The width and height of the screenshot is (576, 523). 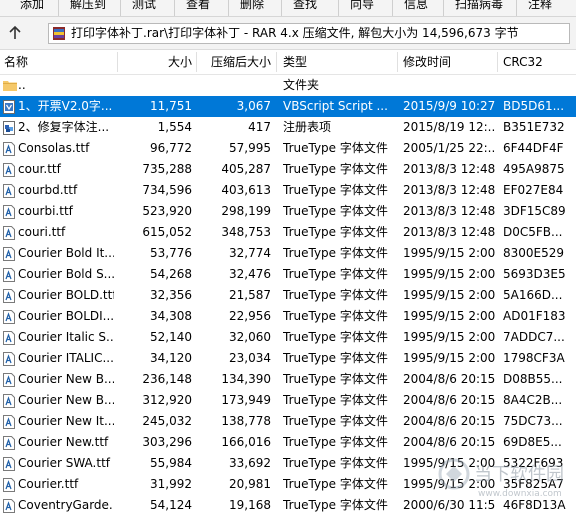 I want to click on file-packed-size: 298,199, so click(x=246, y=211).